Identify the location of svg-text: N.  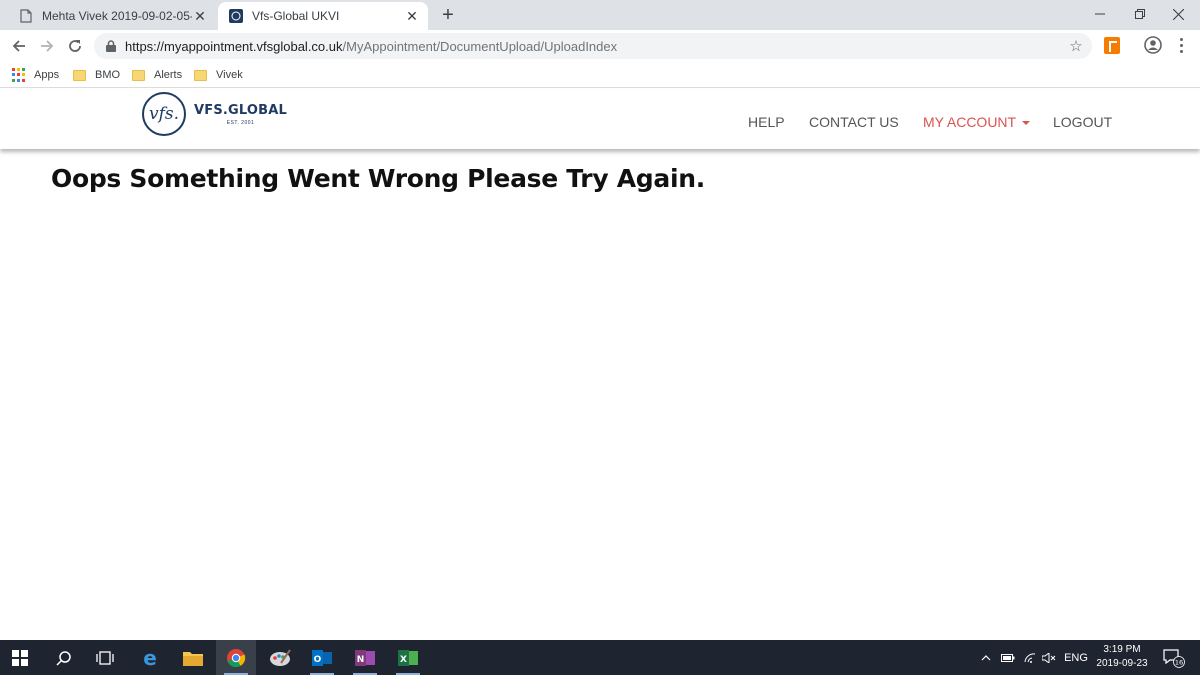
(361, 660).